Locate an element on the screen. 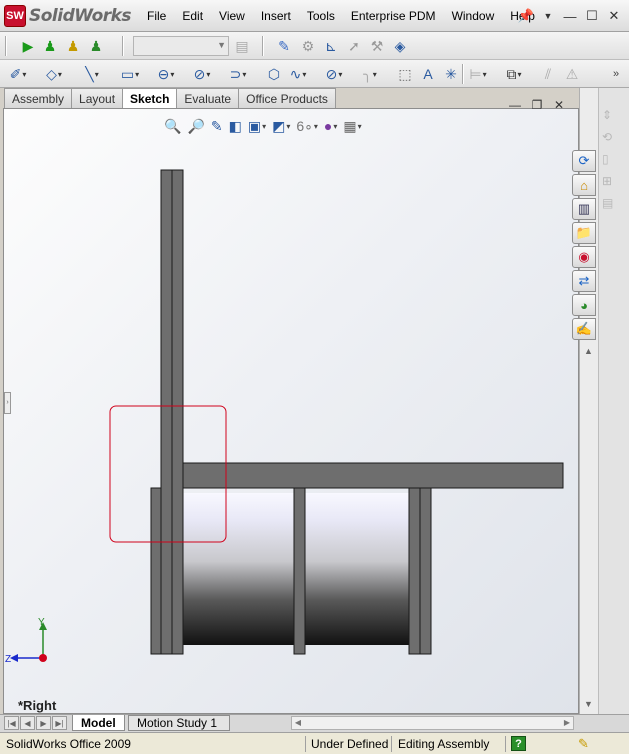 Image resolution: width=629 pixels, height=754 pixels. spline-icon: ∿ ▾ is located at coordinates (298, 74).